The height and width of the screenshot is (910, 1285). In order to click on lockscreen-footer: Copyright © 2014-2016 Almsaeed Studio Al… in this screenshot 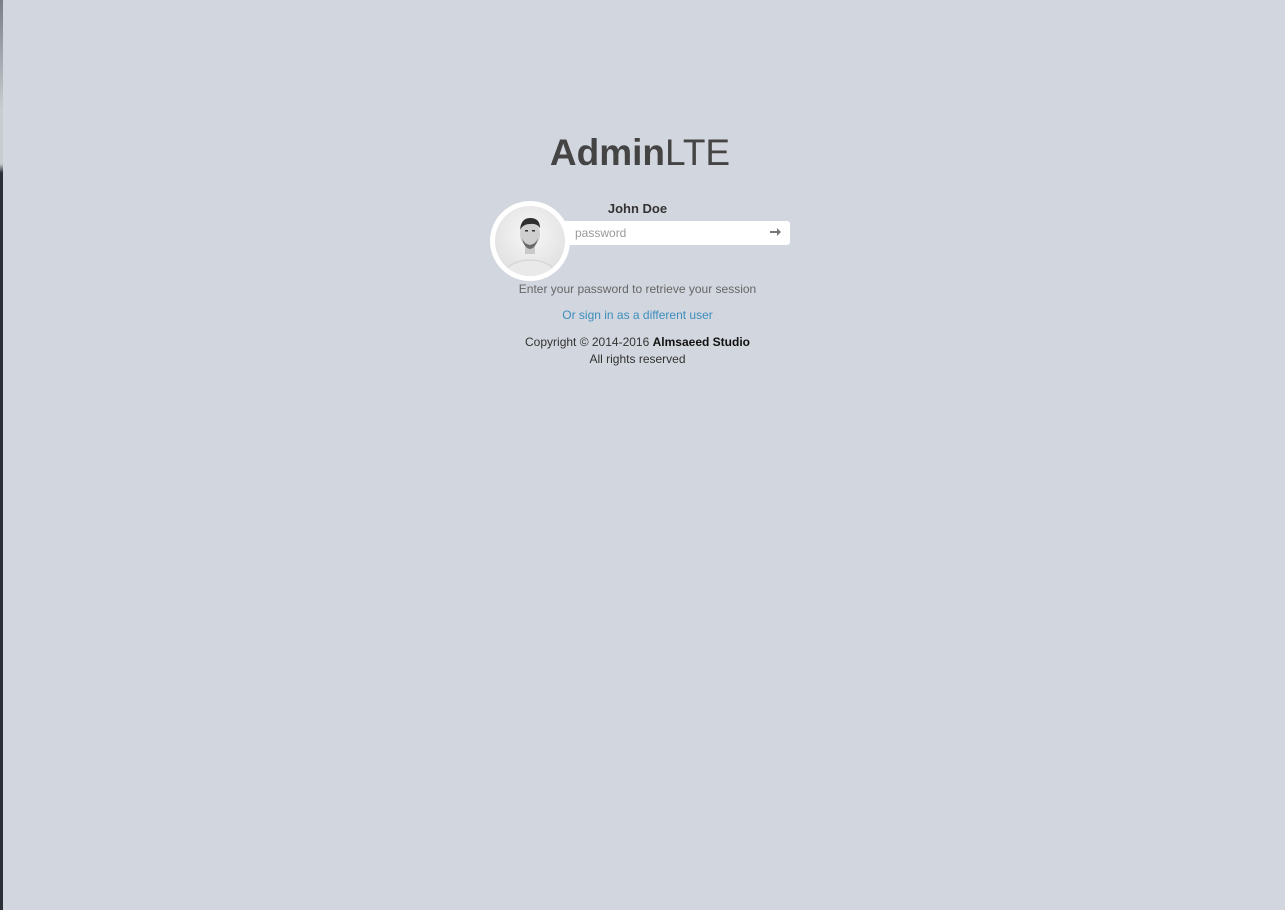, I will do `click(637, 351)`.